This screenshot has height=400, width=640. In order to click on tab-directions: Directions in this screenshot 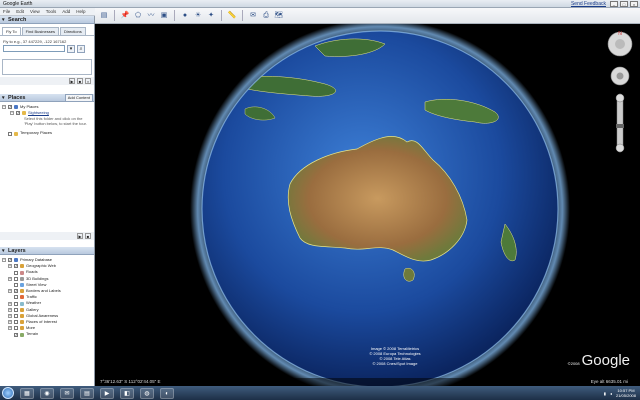, I will do `click(72, 31)`.